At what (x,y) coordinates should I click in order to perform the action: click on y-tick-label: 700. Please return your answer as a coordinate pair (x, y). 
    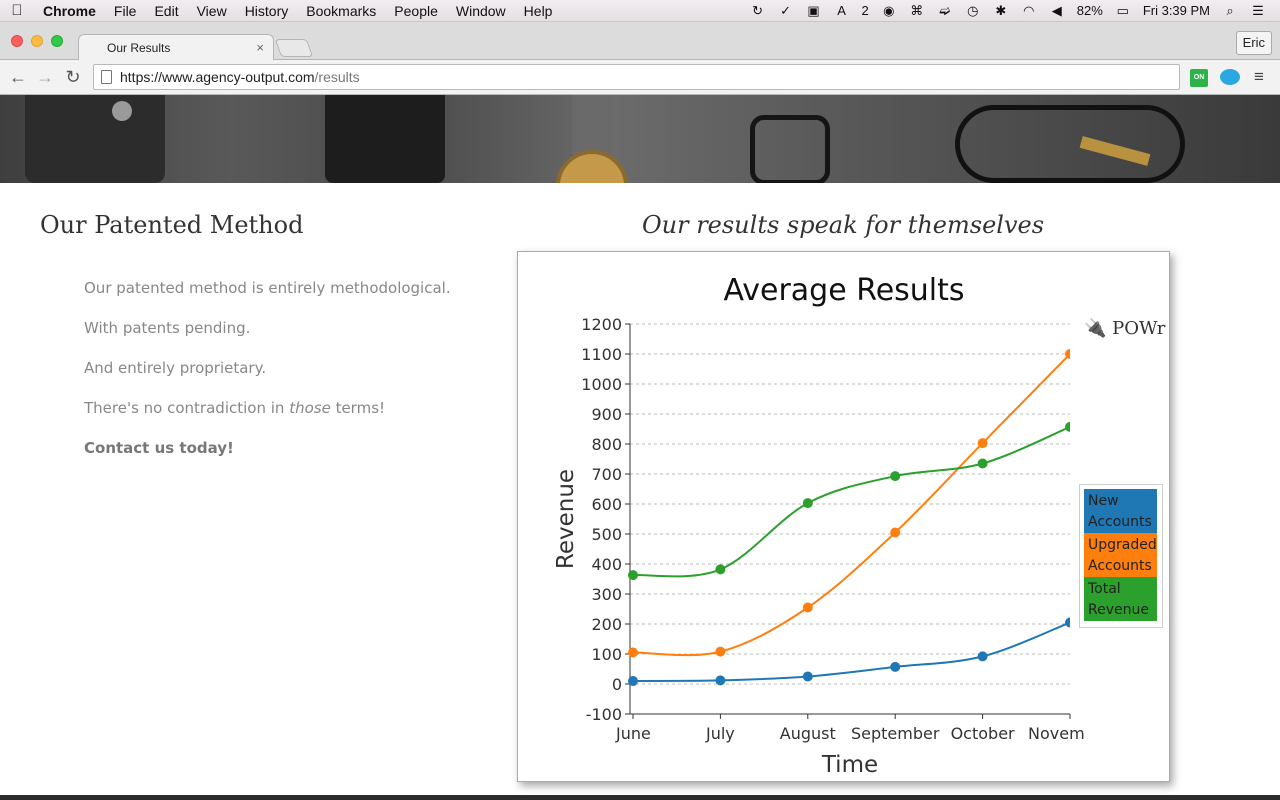
    Looking at the image, I should click on (606, 474).